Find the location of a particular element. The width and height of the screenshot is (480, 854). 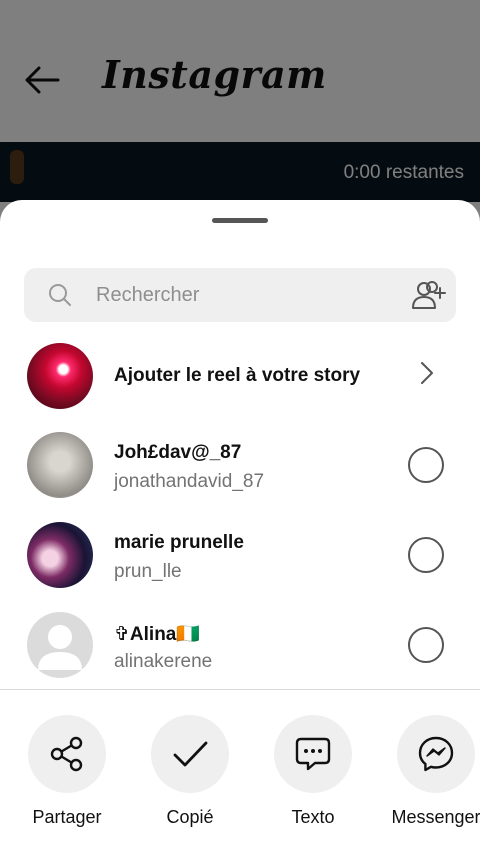

sms-button-circle is located at coordinates (313, 754).